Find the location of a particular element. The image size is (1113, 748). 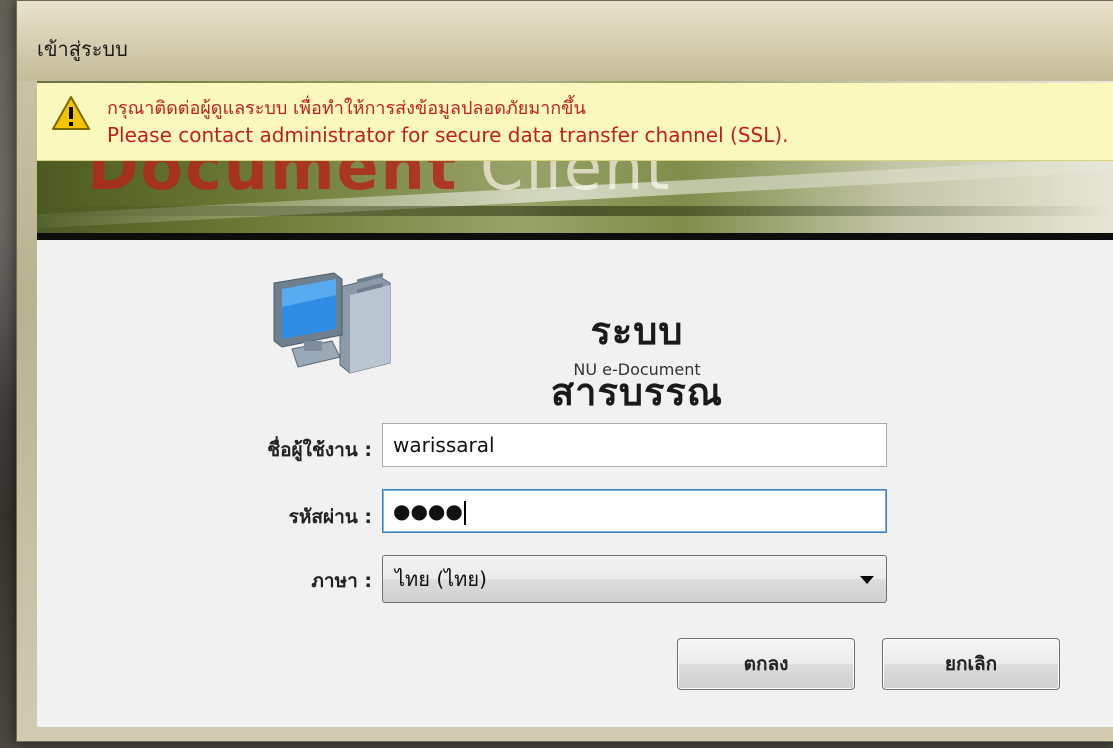

app-subtitle: NU e-Document is located at coordinates (637, 369).